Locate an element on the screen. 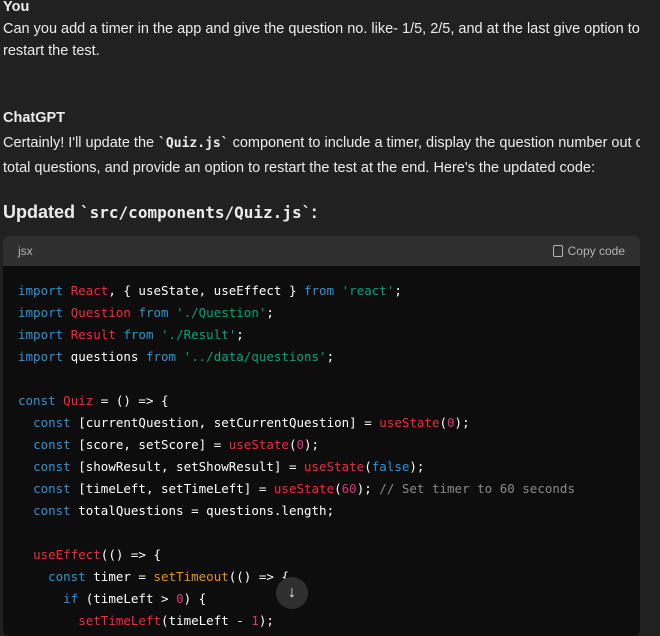 The height and width of the screenshot is (636, 660). code-token: (() => { is located at coordinates (131, 554).